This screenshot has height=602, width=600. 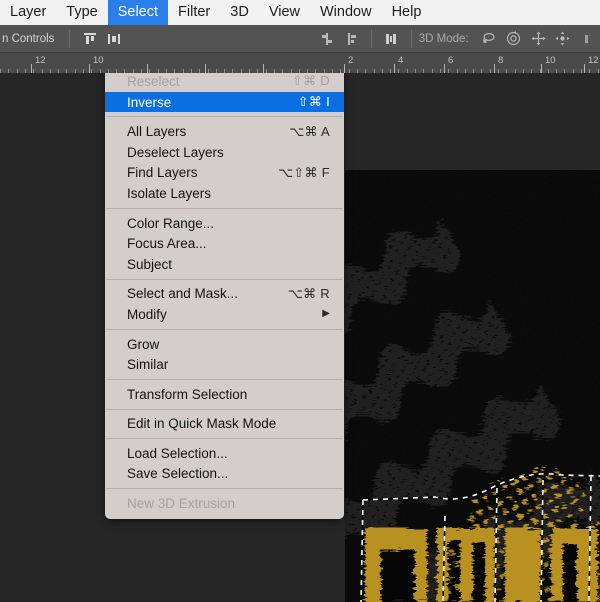 What do you see at coordinates (300, 39) in the screenshot?
I see `tool-options-bar: n Controls 3D Mode:` at bounding box center [300, 39].